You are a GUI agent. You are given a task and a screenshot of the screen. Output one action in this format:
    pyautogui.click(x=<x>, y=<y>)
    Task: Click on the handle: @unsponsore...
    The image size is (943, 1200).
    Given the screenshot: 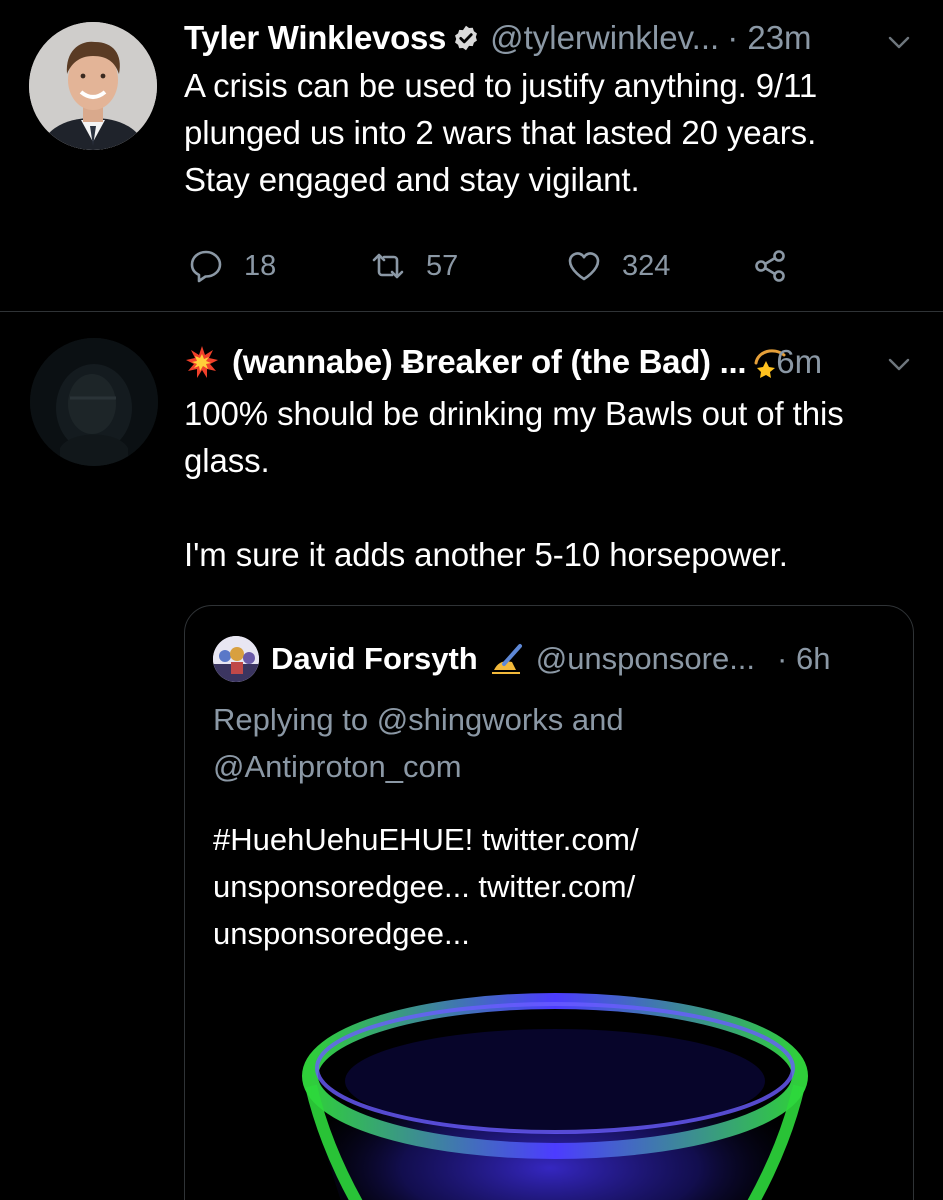 What is the action you would take?
    pyautogui.click(x=645, y=659)
    